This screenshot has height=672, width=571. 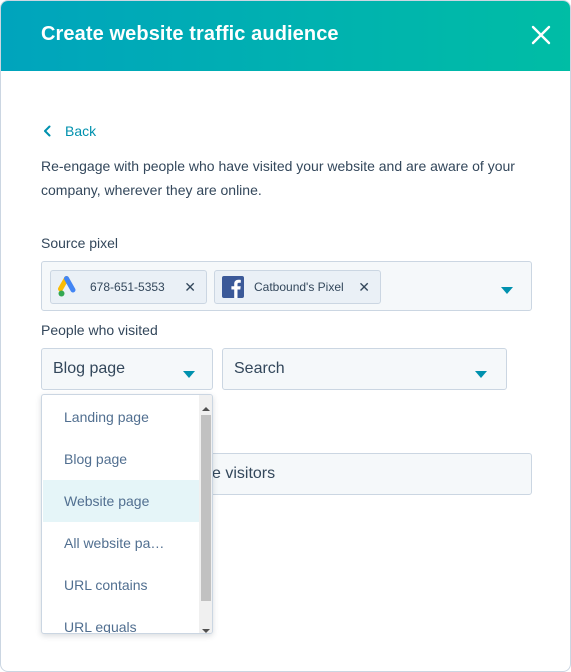 What do you see at coordinates (244, 473) in the screenshot?
I see `visitors-field-text: e visitors` at bounding box center [244, 473].